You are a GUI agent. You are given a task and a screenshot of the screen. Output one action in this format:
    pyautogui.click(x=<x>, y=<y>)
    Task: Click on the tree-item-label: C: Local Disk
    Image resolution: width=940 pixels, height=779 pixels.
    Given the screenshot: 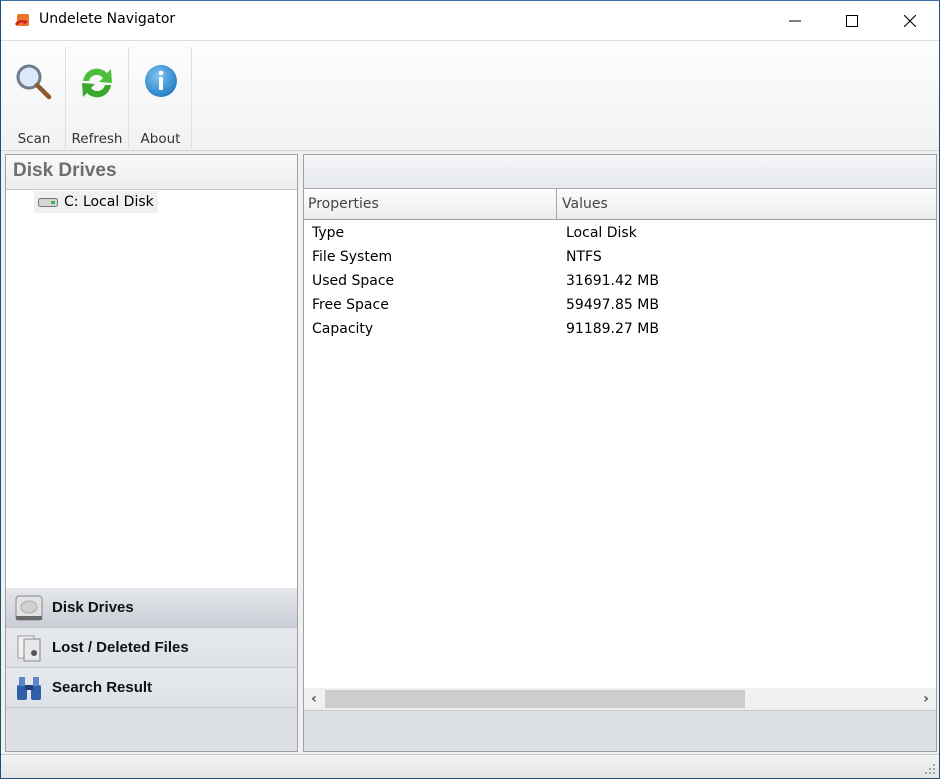 What is the action you would take?
    pyautogui.click(x=109, y=202)
    